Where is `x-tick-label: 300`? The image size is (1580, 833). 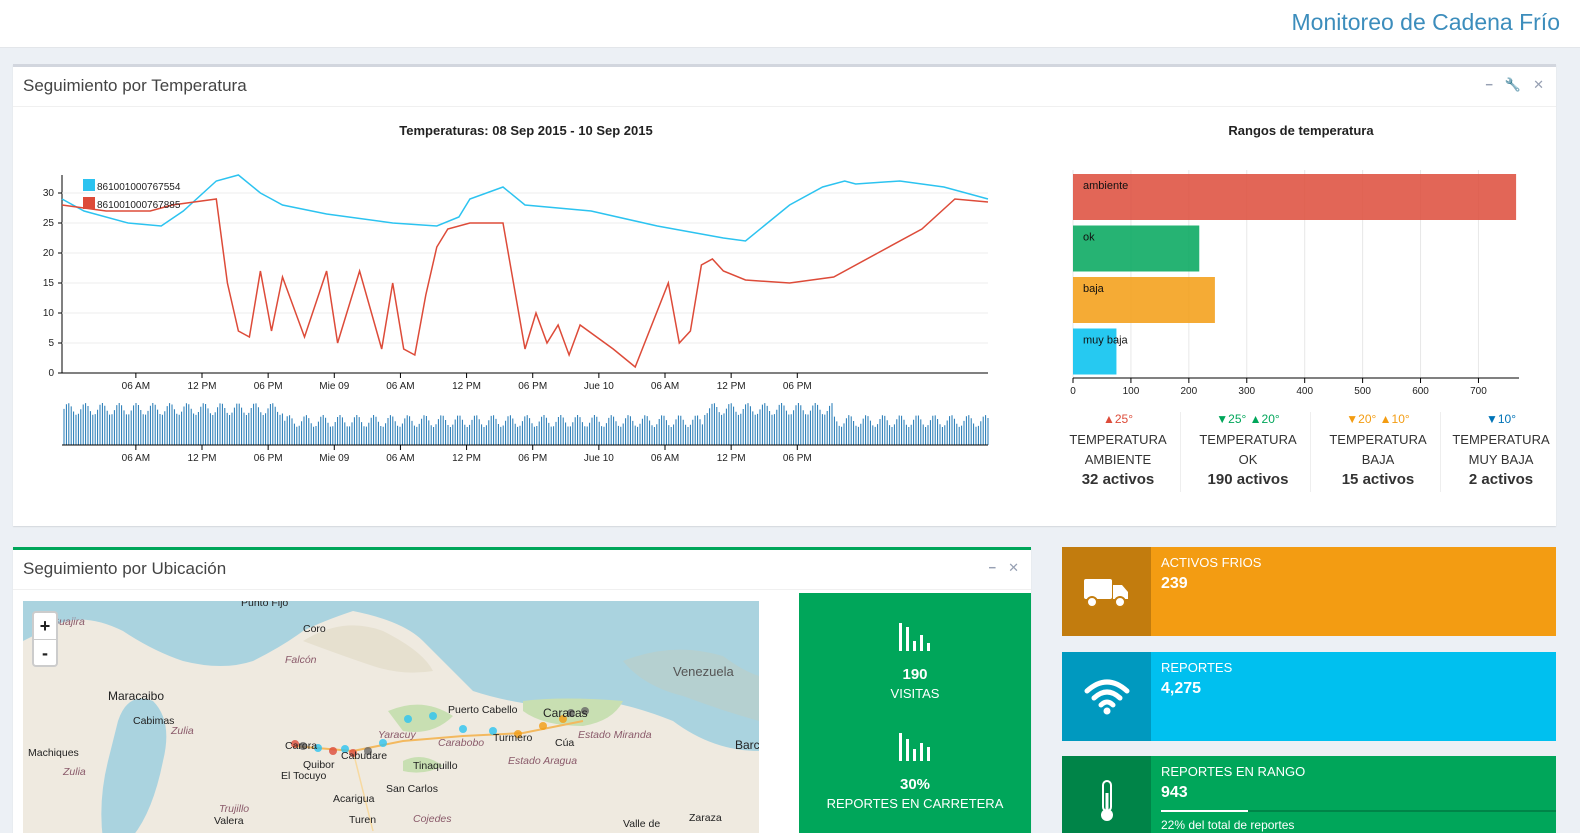 x-tick-label: 300 is located at coordinates (1246, 391).